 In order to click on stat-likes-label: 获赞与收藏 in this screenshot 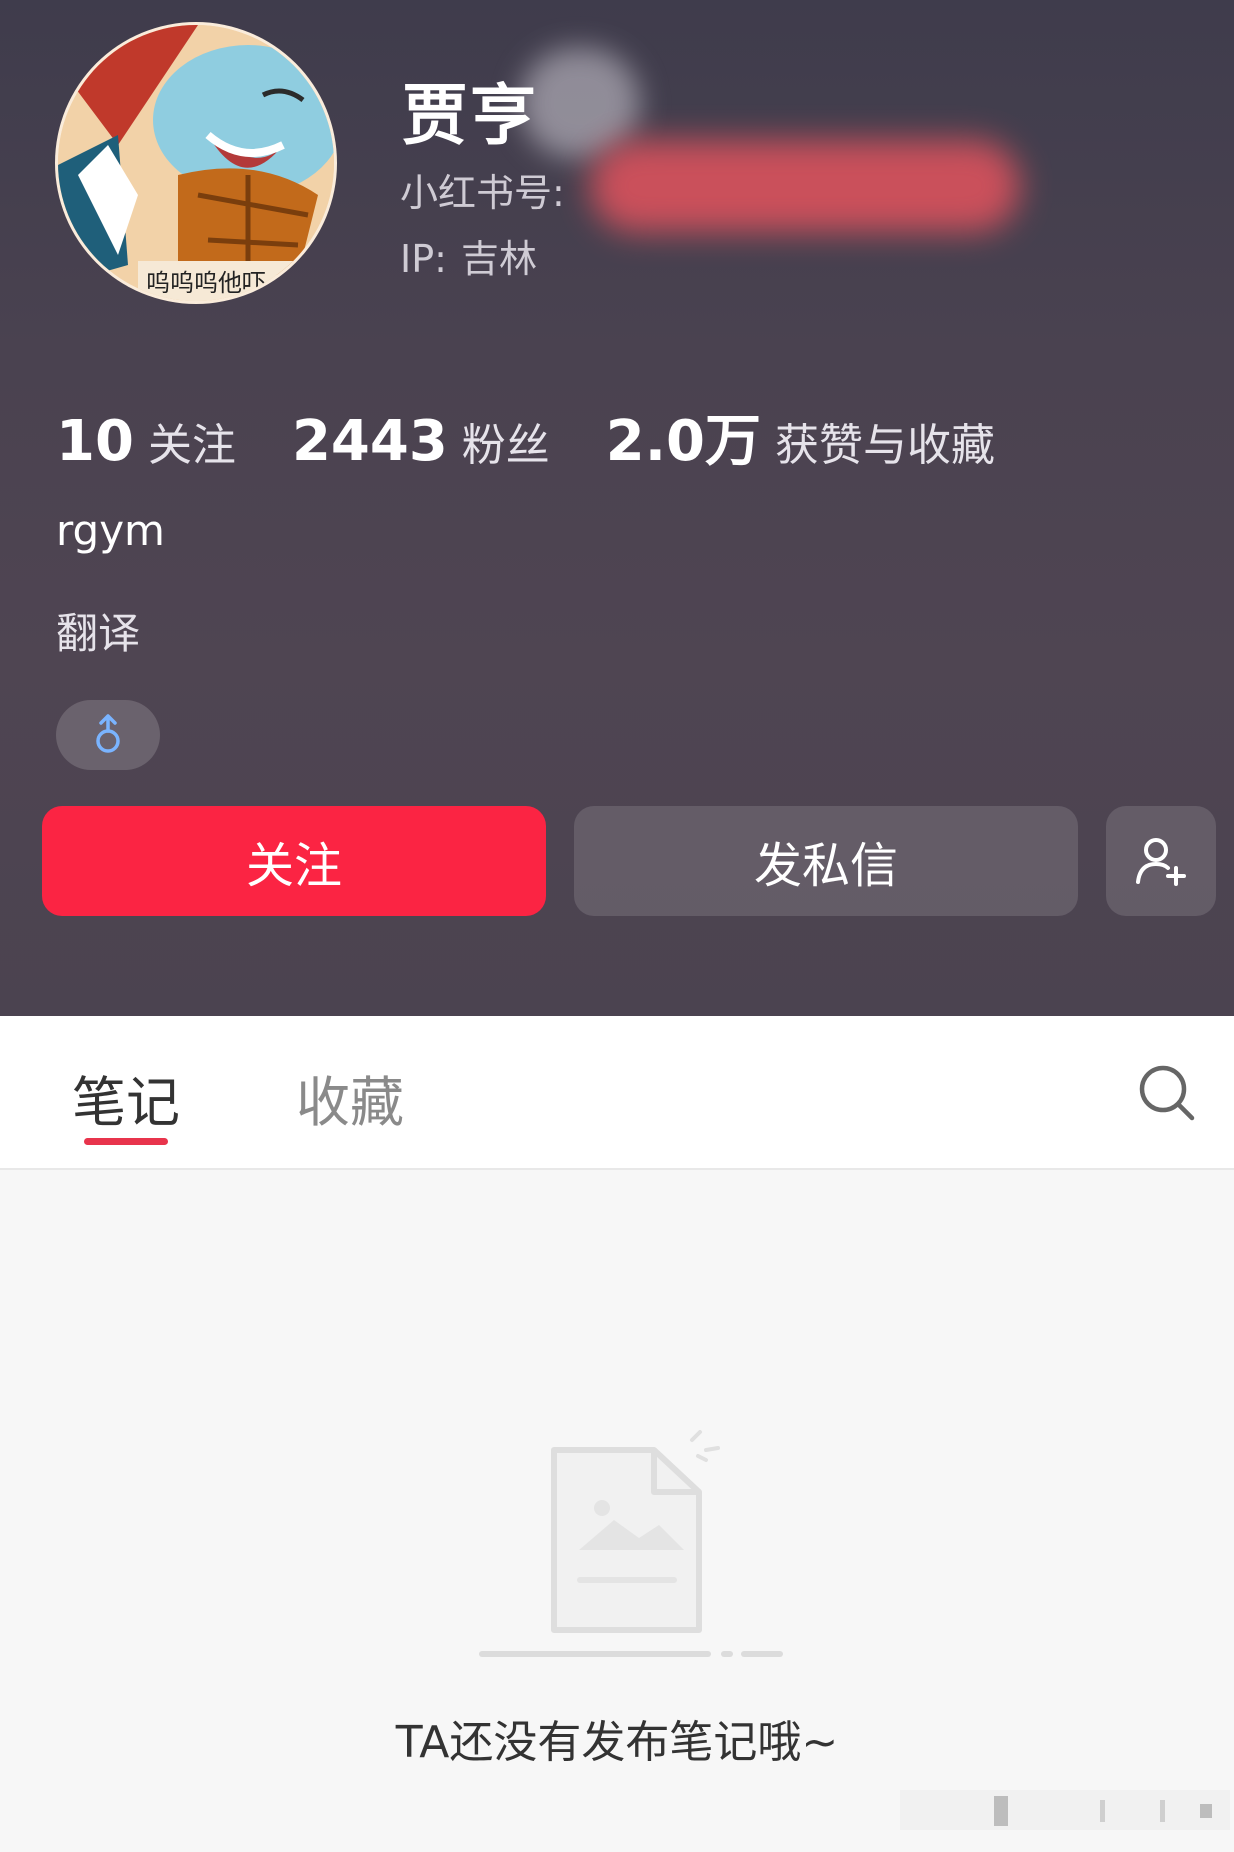, I will do `click(885, 445)`.